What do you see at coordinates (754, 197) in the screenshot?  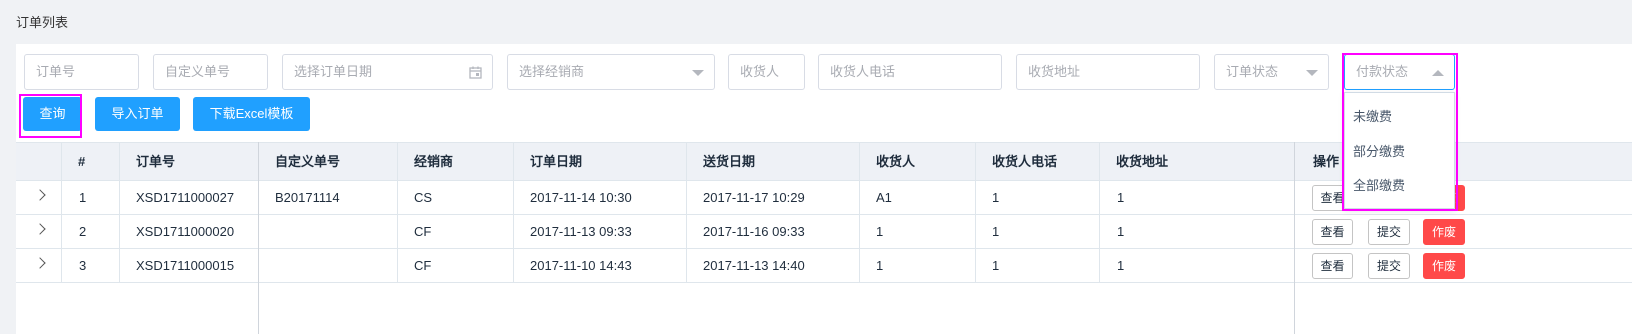 I see `cell-delivery-date: 2017-11-17 10:29` at bounding box center [754, 197].